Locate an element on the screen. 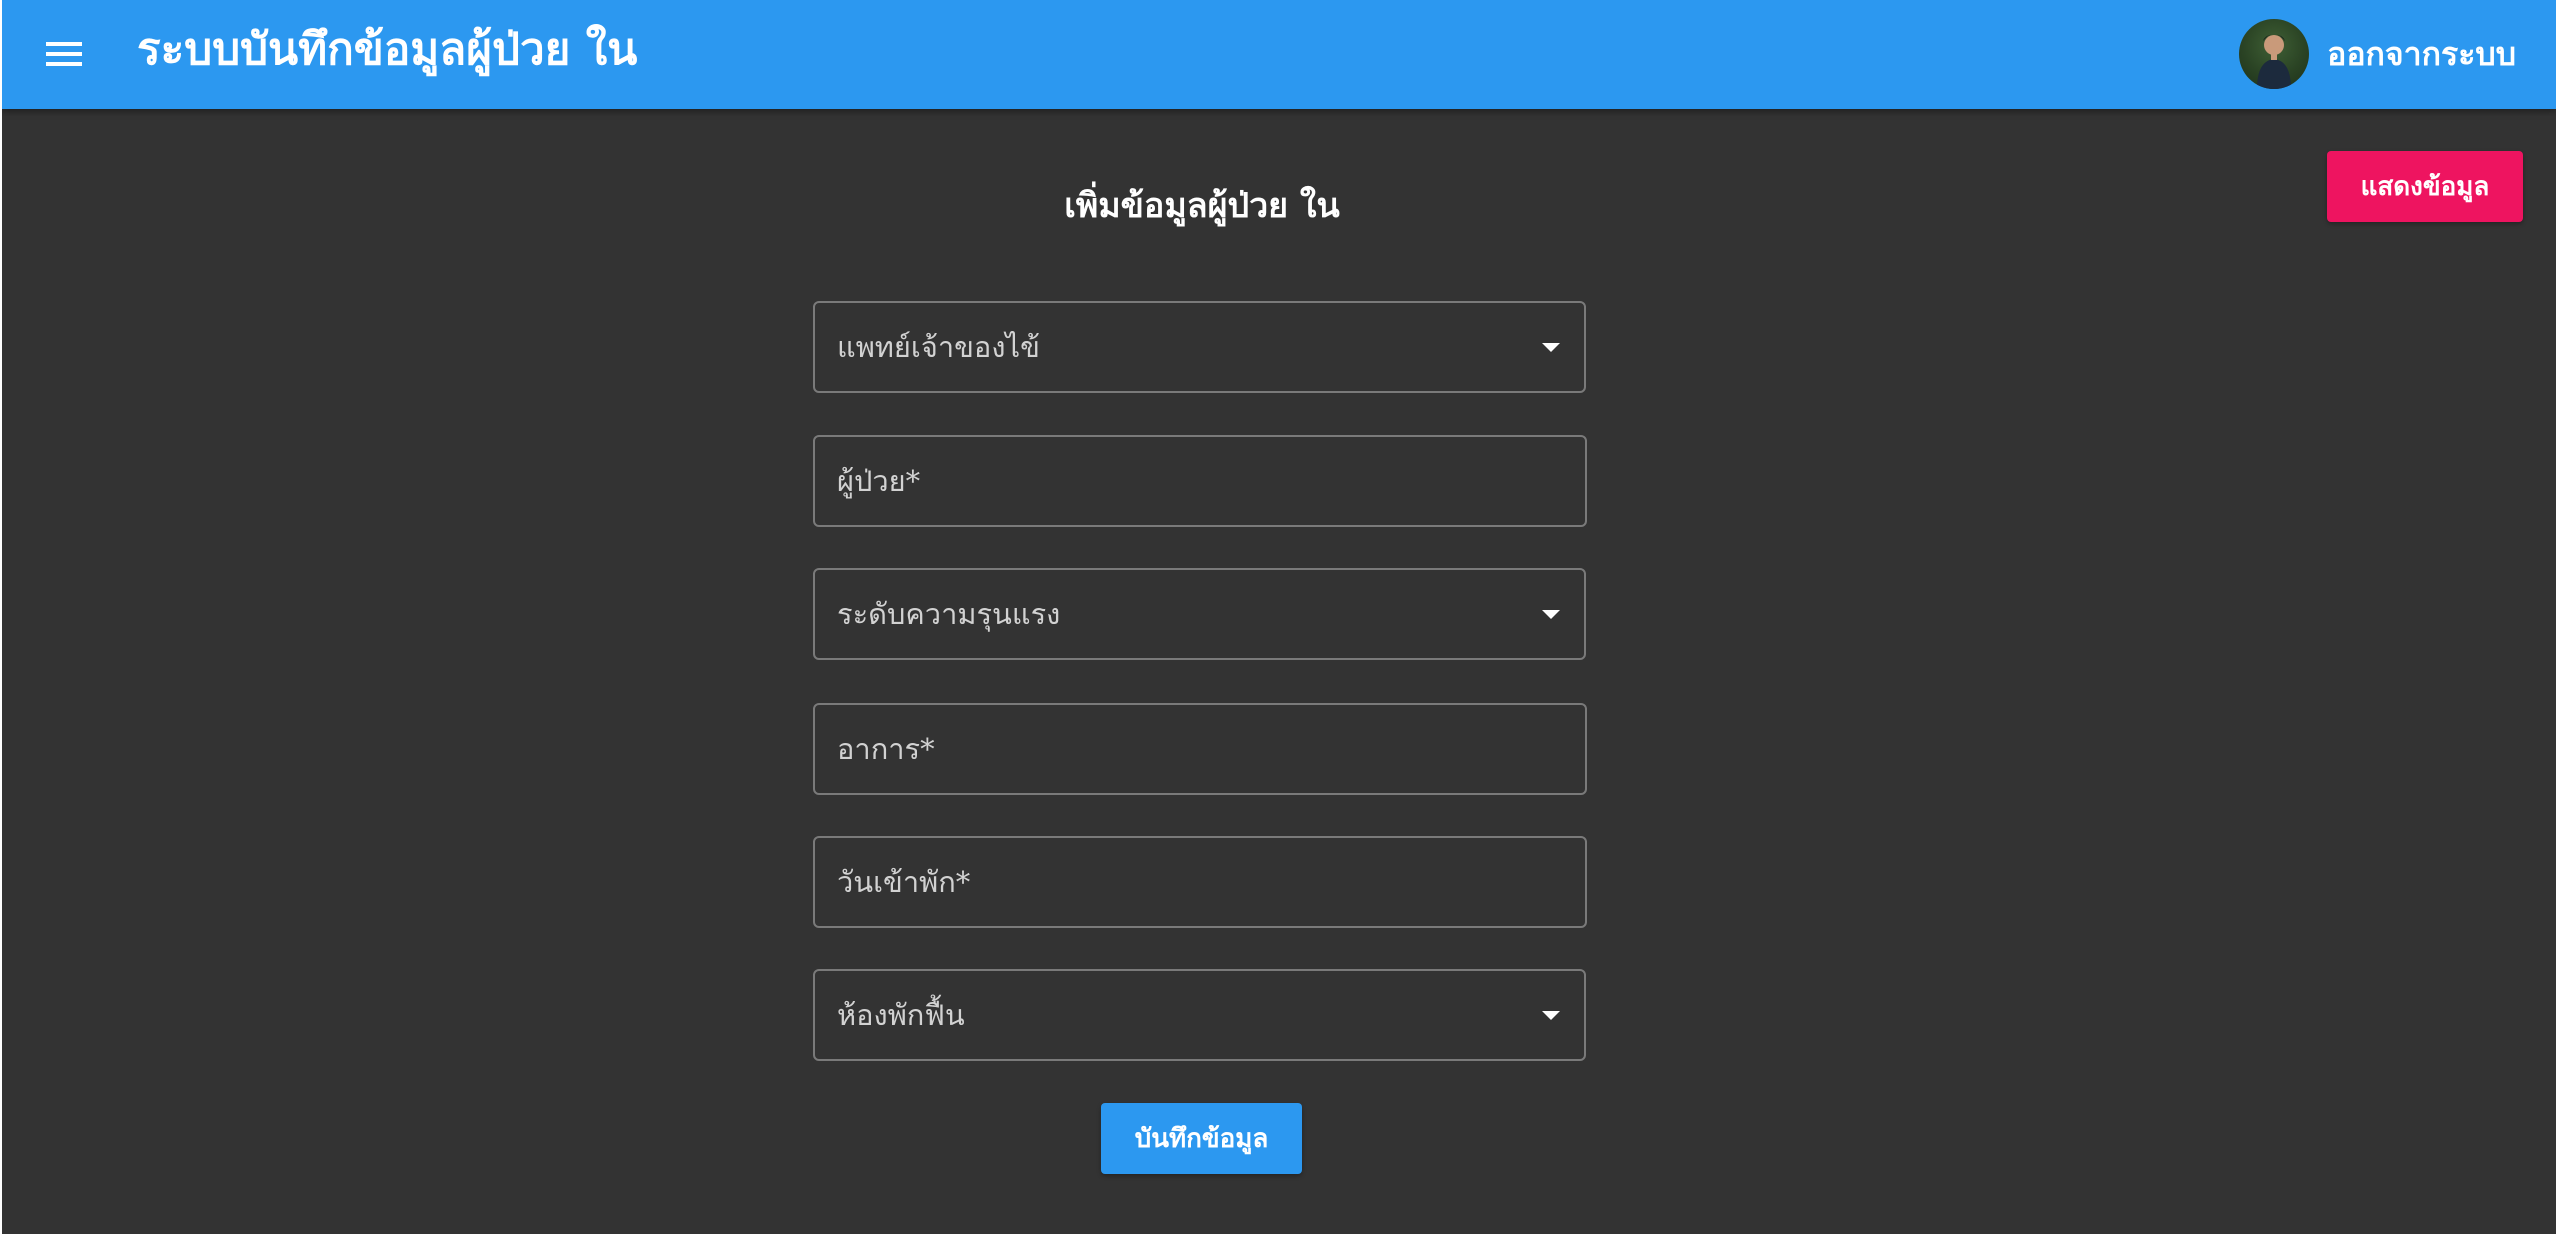  logout-button: ออกจากระบบ is located at coordinates (2377, 54).